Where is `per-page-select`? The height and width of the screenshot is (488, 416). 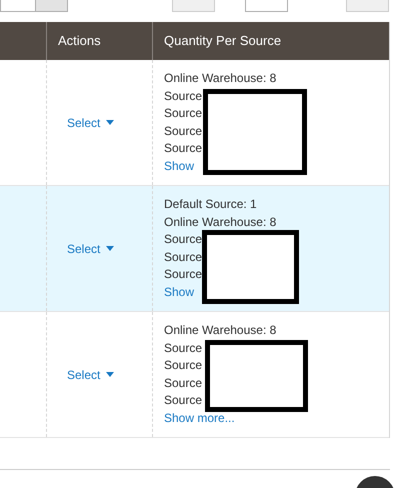
per-page-select is located at coordinates (34, 6).